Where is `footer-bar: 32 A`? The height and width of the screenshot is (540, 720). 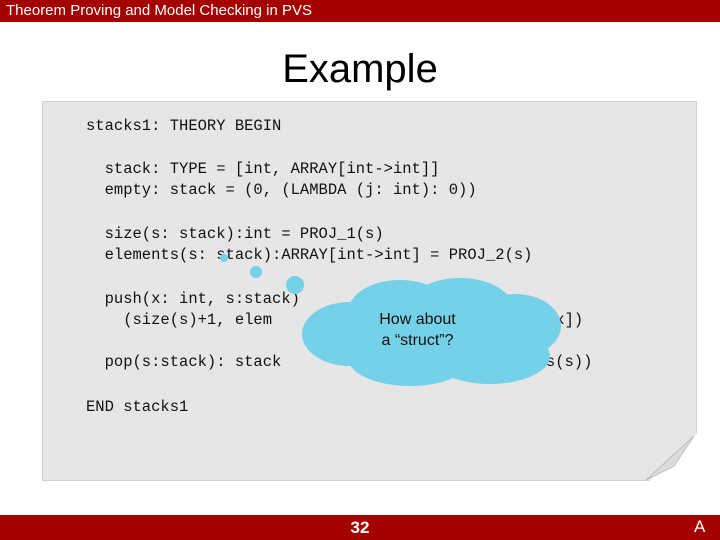 footer-bar: 32 A is located at coordinates (360, 527).